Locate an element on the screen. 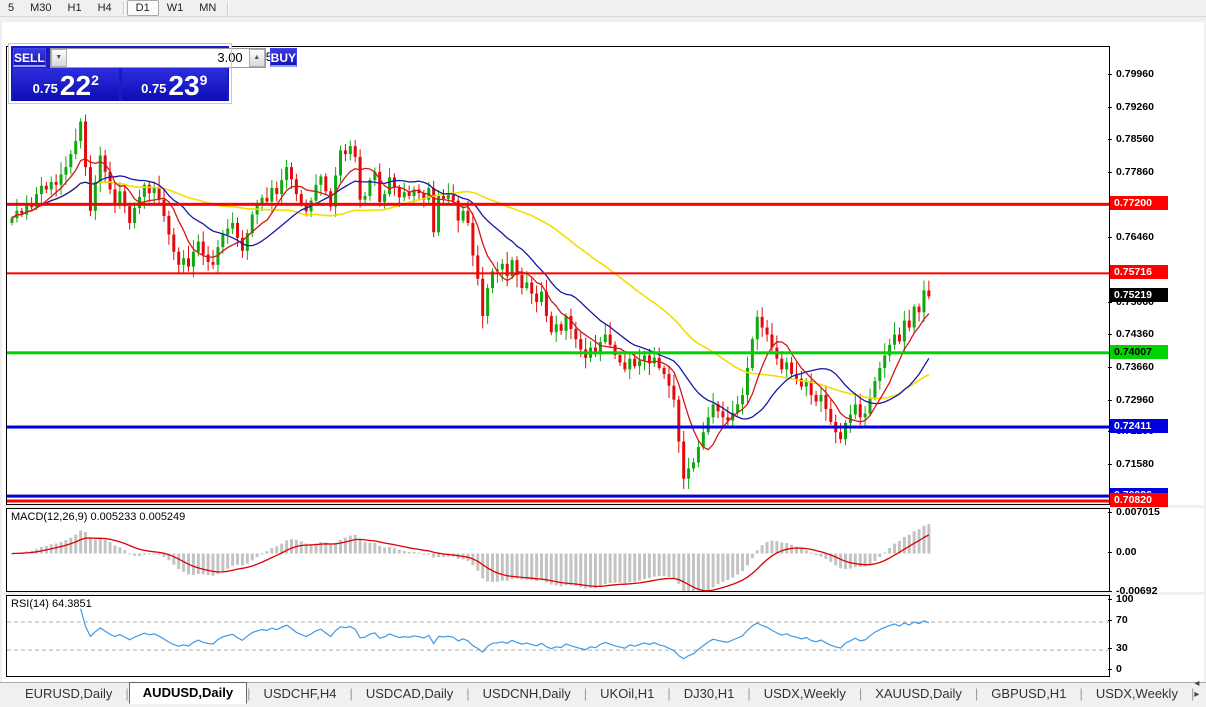 Image resolution: width=1206 pixels, height=707 pixels. one-click-trade-panel: SELL ▼ ▲ BUY 0.75222 0.75239 is located at coordinates (153, 73).